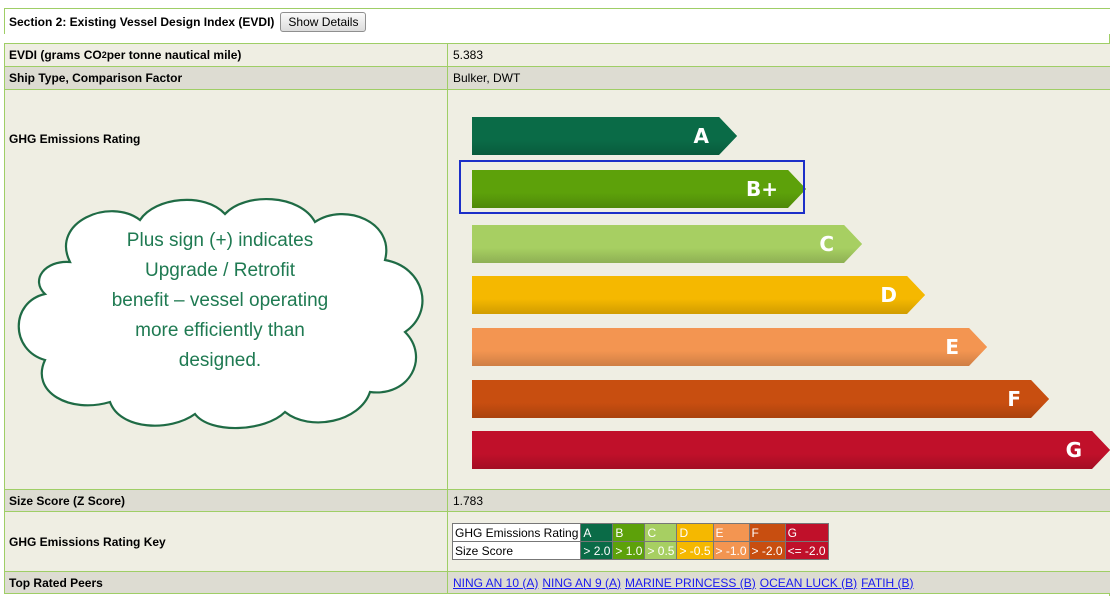 The image size is (1110, 598). I want to click on peer-link: OCEAN LUCK (B), so click(808, 583).